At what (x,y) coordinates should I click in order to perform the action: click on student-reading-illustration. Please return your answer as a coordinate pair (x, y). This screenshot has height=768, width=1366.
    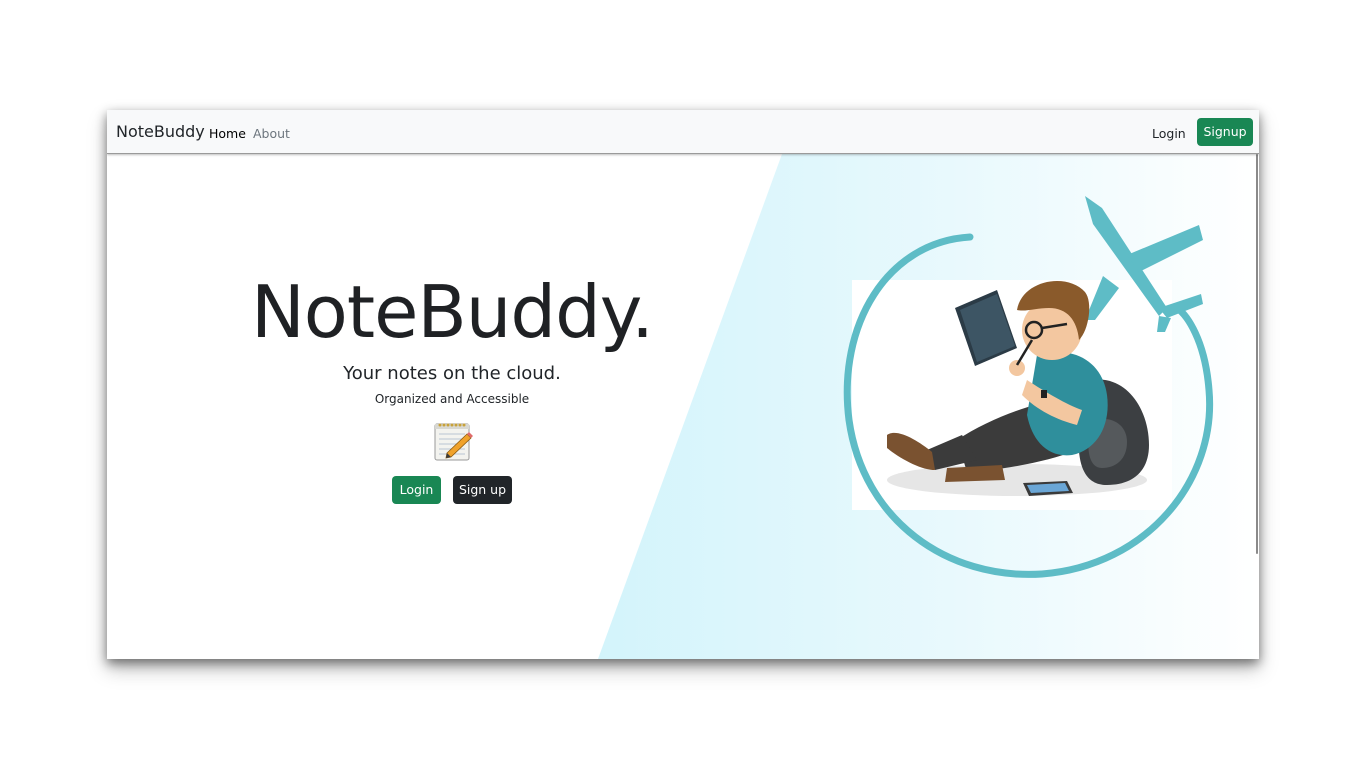
    Looking at the image, I should click on (1028, 387).